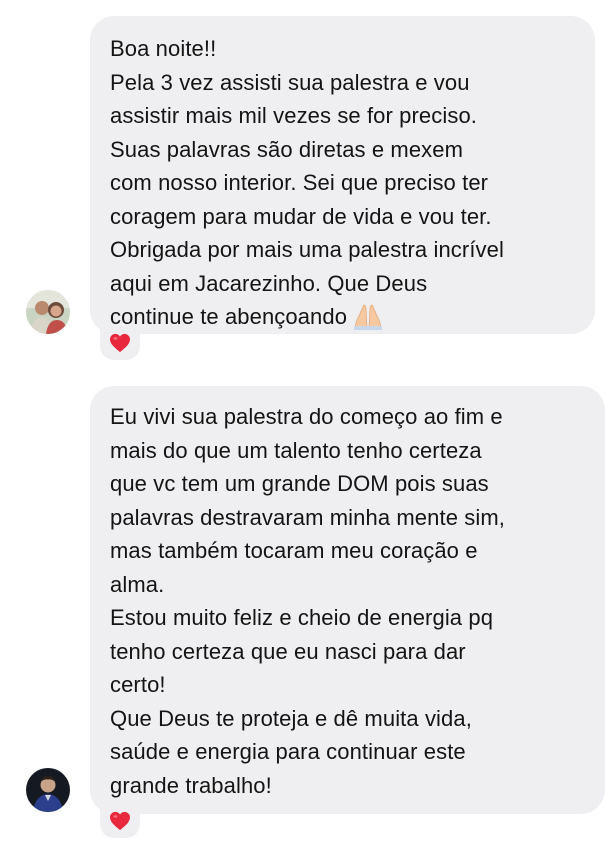 The image size is (615, 864). What do you see at coordinates (368, 321) in the screenshot?
I see `praying-hands-icon` at bounding box center [368, 321].